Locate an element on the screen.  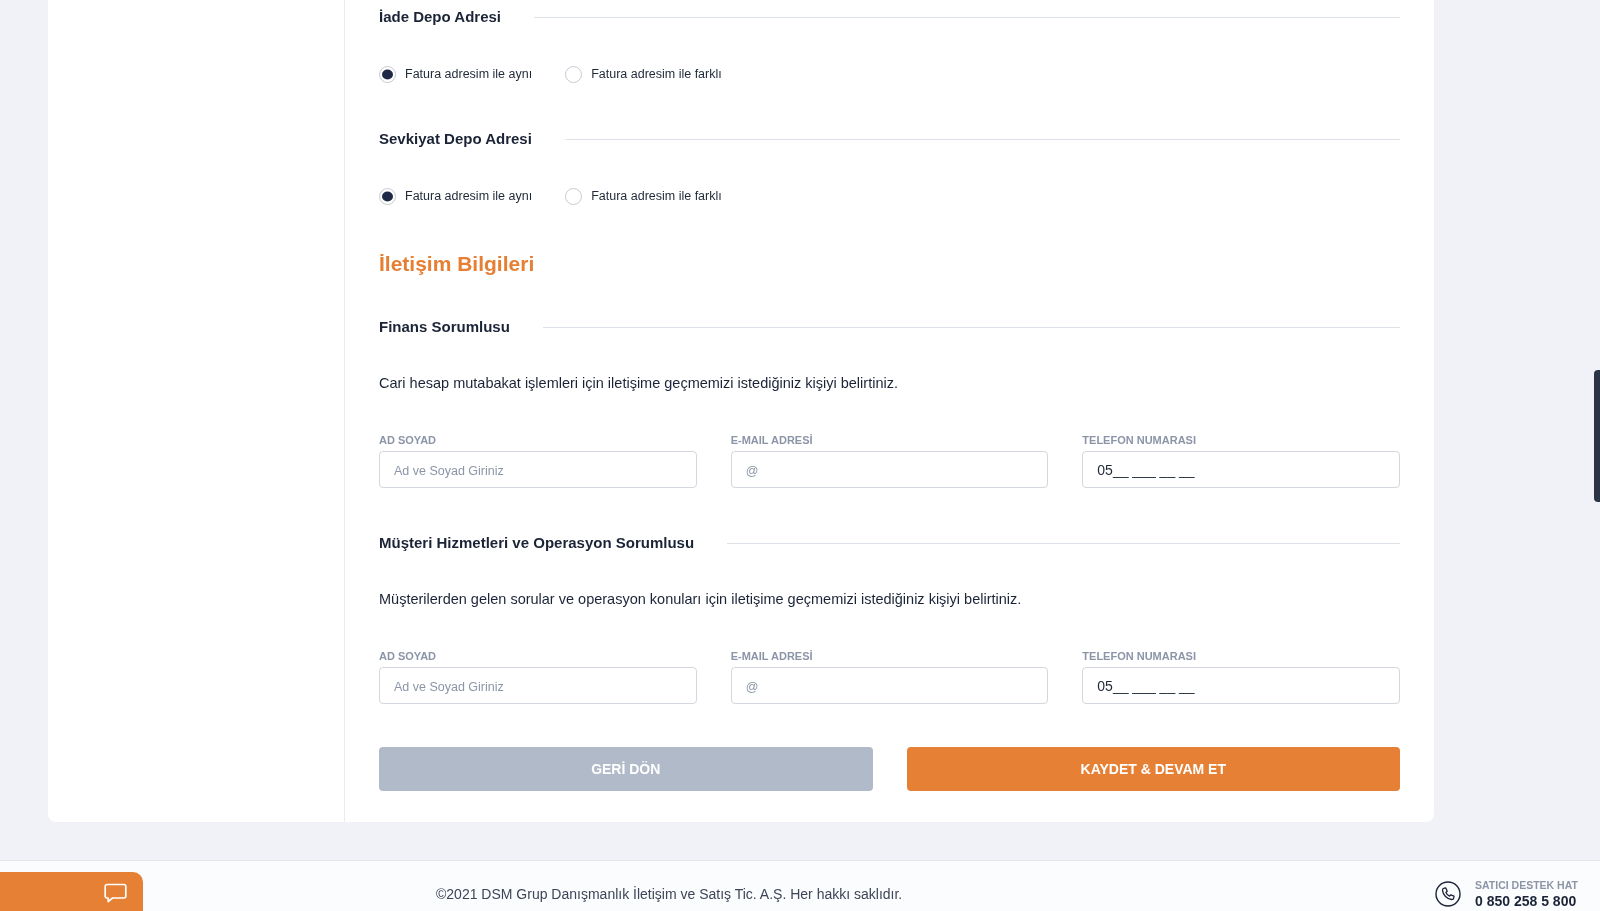
section-heading: Finans Sorumlusu is located at coordinates (444, 327).